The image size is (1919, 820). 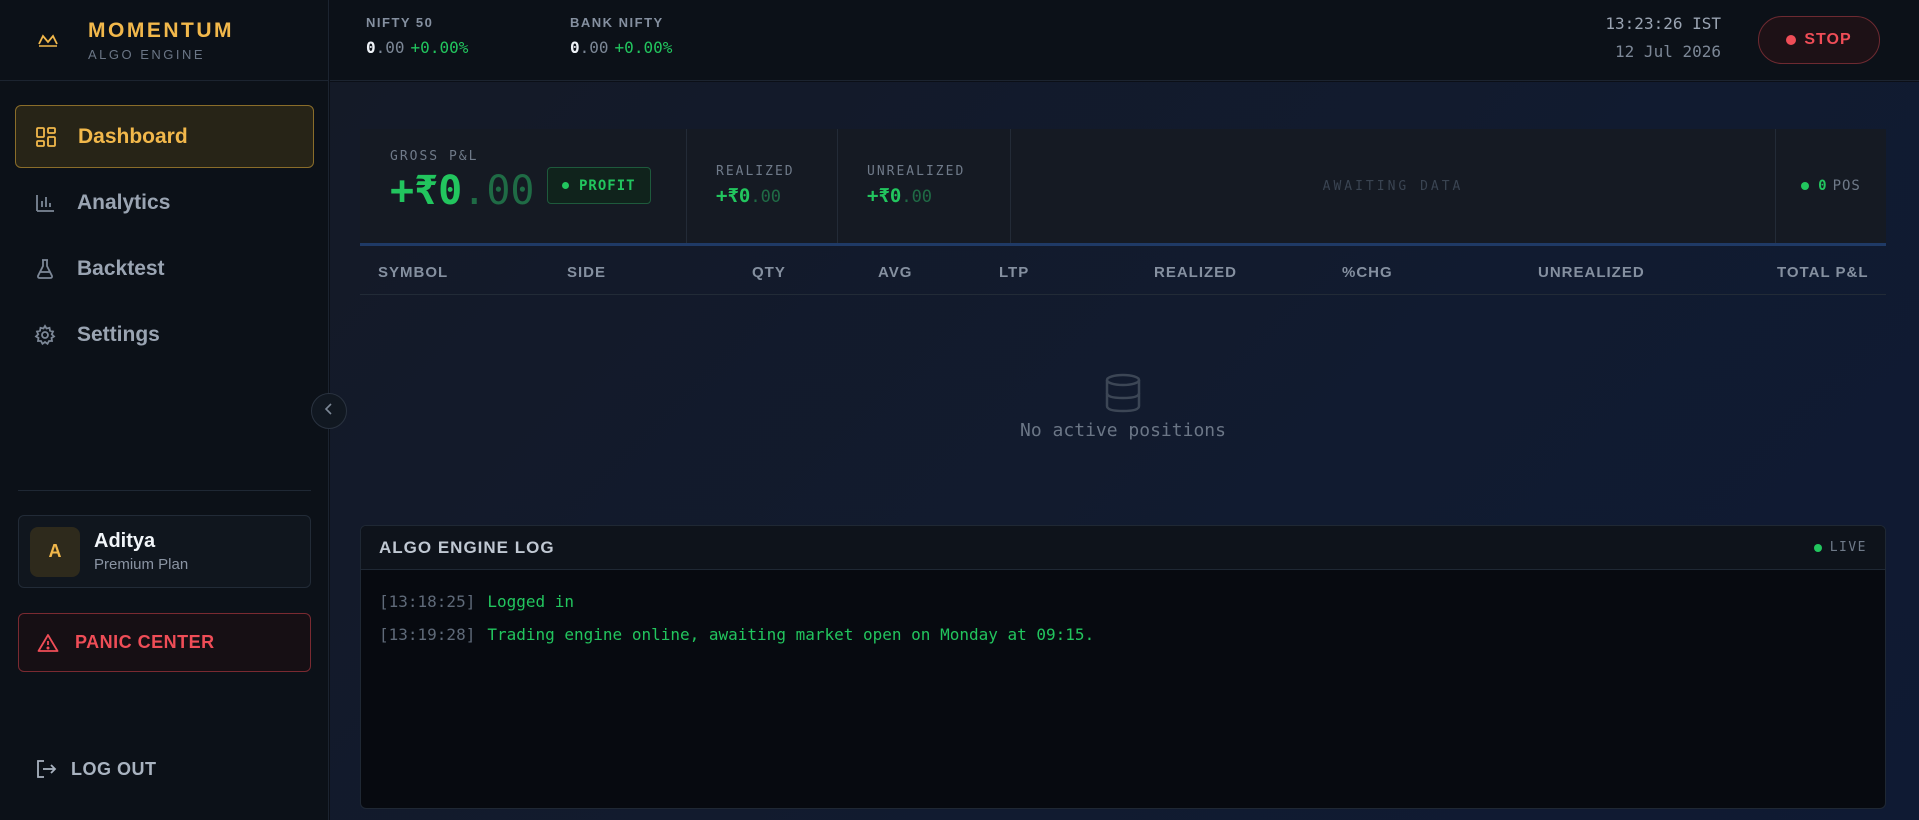 I want to click on column-header-unrealized: UNREALIZED, so click(x=1591, y=272).